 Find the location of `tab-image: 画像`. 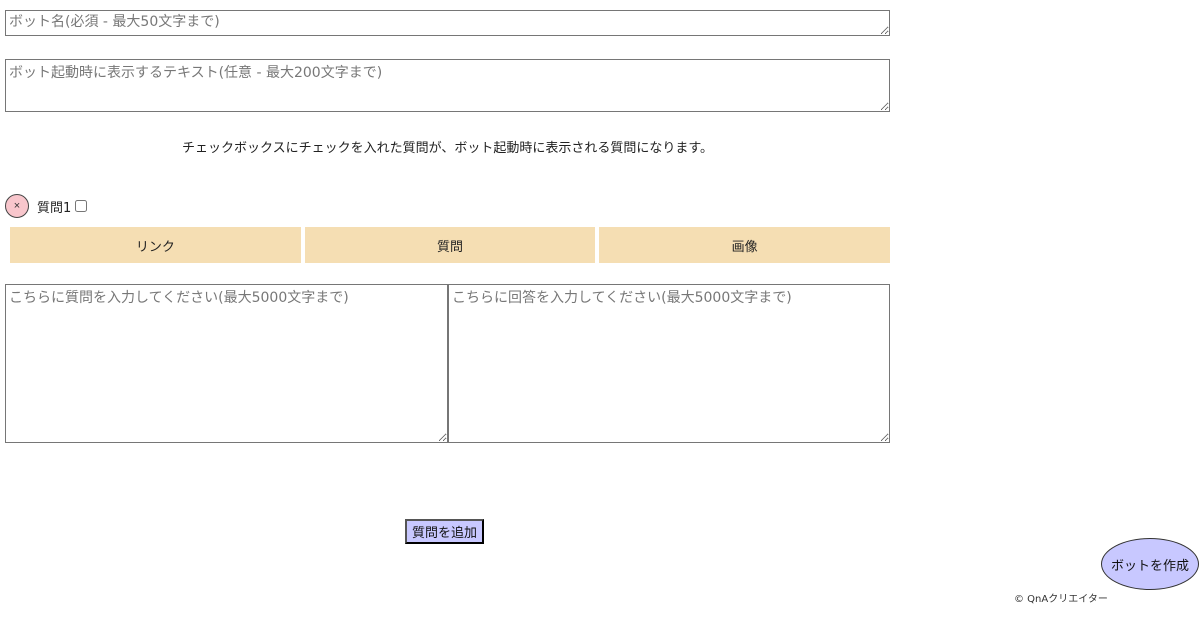

tab-image: 画像 is located at coordinates (745, 245).